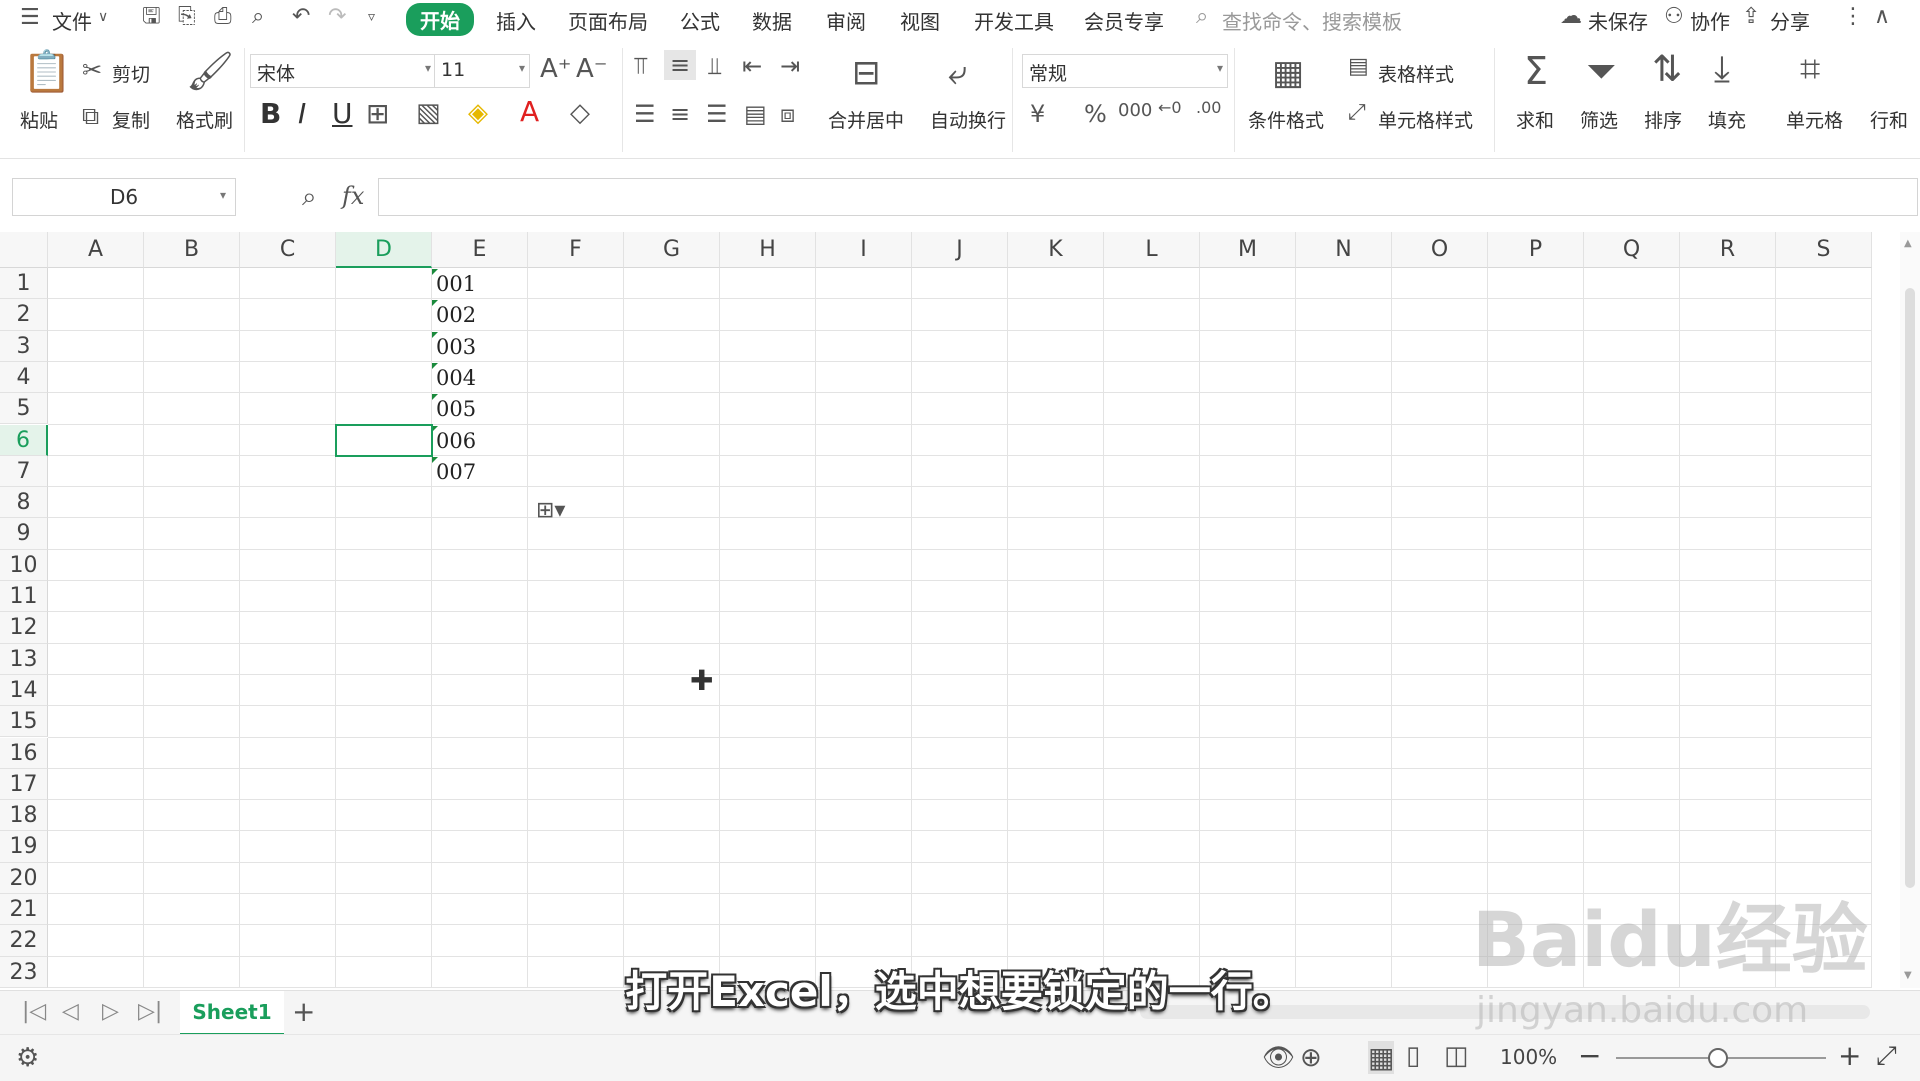 The image size is (1920, 1081). I want to click on distributed-align-icon: ⧈, so click(787, 114).